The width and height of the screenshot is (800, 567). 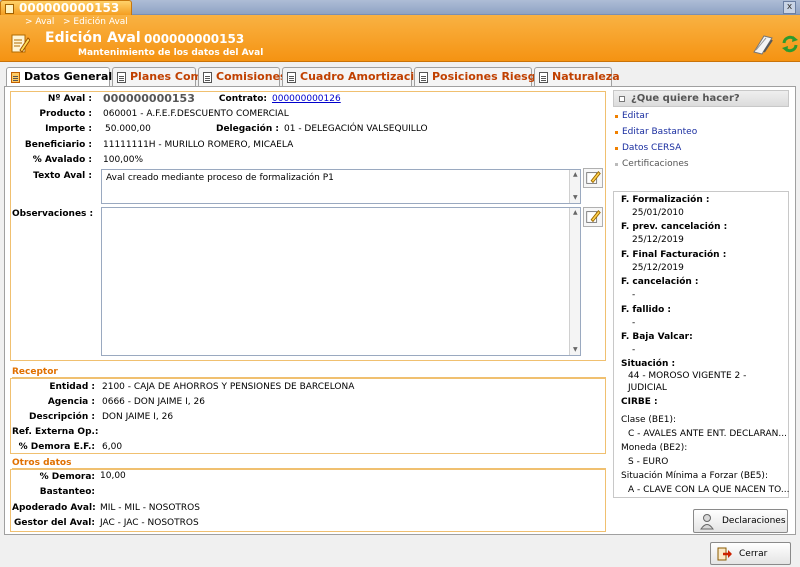 What do you see at coordinates (674, 255) in the screenshot?
I see `f-final-facturacion-label: F. Final Facturación :` at bounding box center [674, 255].